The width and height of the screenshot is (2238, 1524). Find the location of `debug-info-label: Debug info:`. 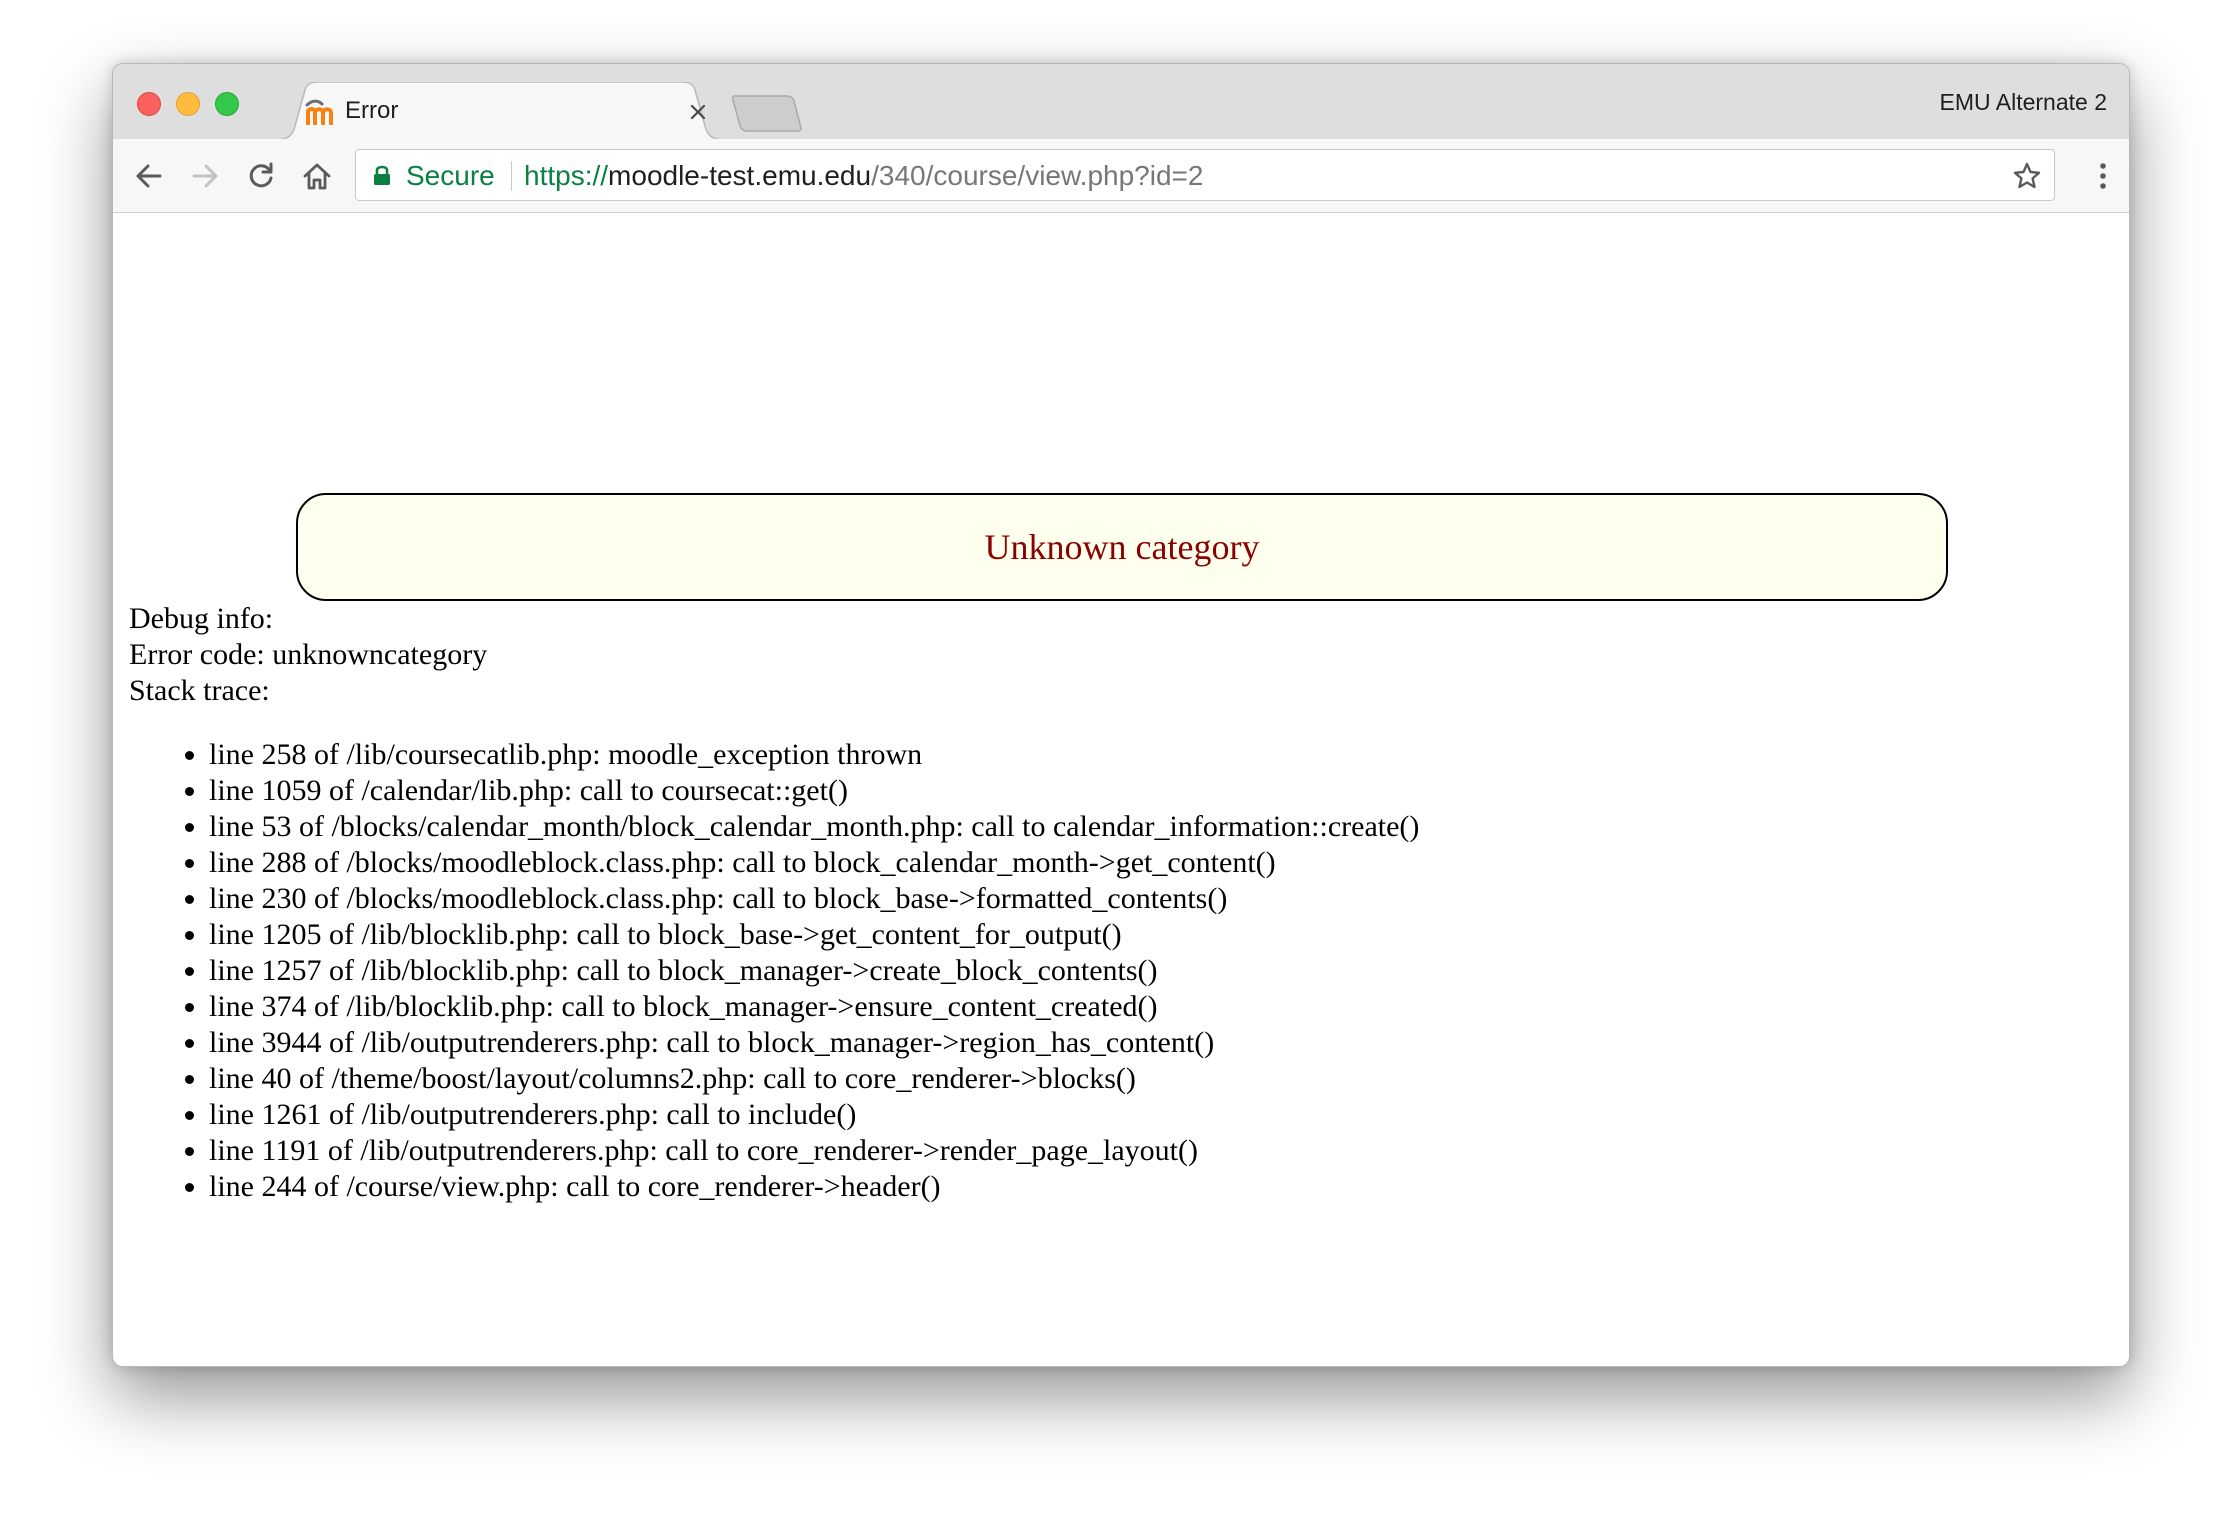

debug-info-label: Debug info: is located at coordinates (201, 618).